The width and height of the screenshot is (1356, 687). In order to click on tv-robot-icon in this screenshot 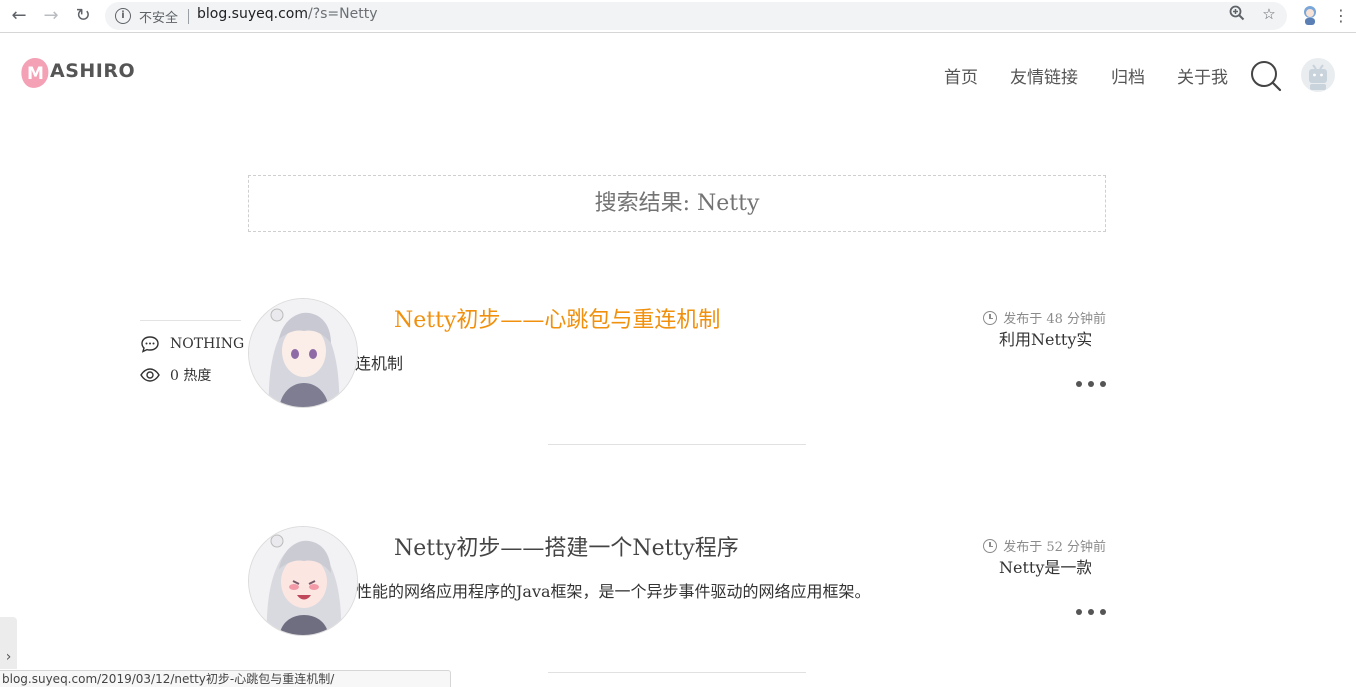, I will do `click(1318, 77)`.